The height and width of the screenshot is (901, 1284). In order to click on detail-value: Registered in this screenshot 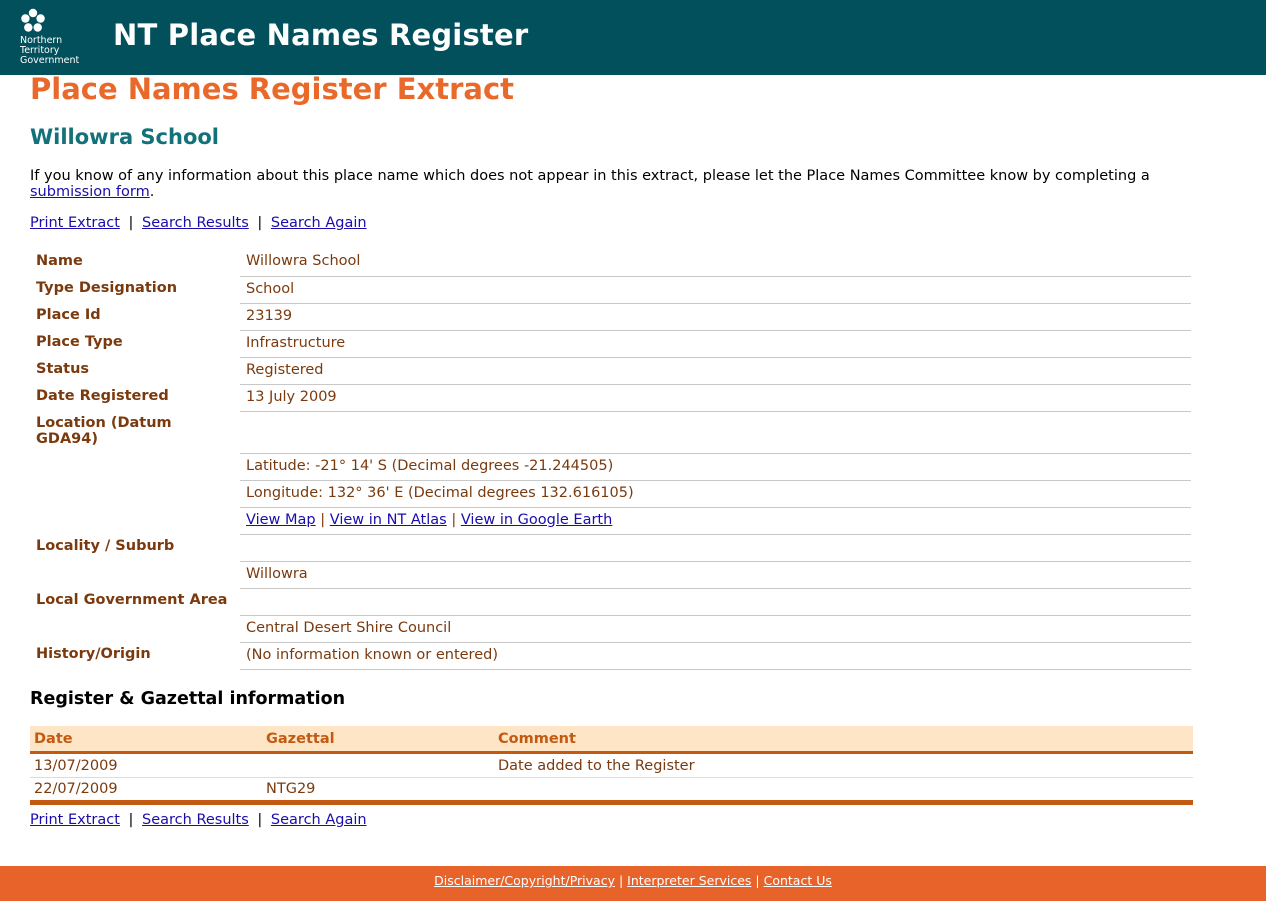, I will do `click(715, 371)`.